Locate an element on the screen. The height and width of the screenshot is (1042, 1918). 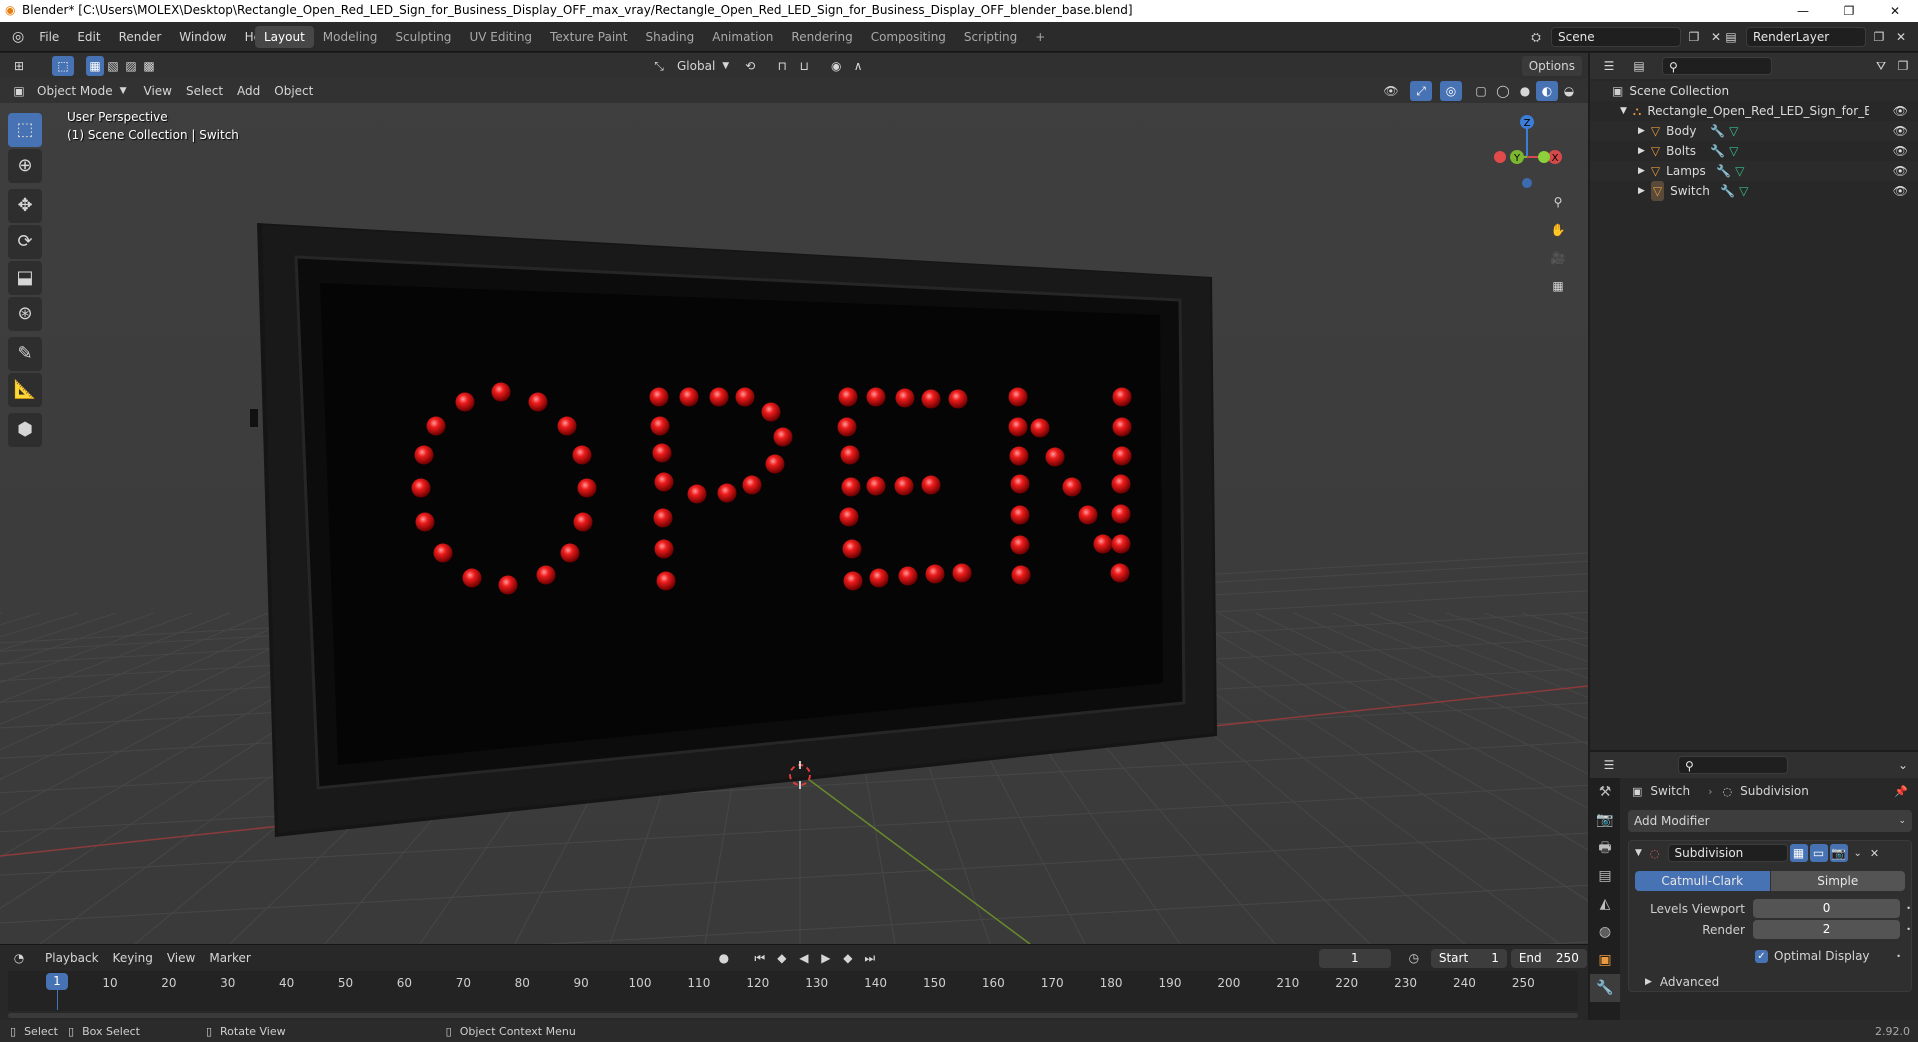
snap-target-icon: ⊔ is located at coordinates (804, 66).